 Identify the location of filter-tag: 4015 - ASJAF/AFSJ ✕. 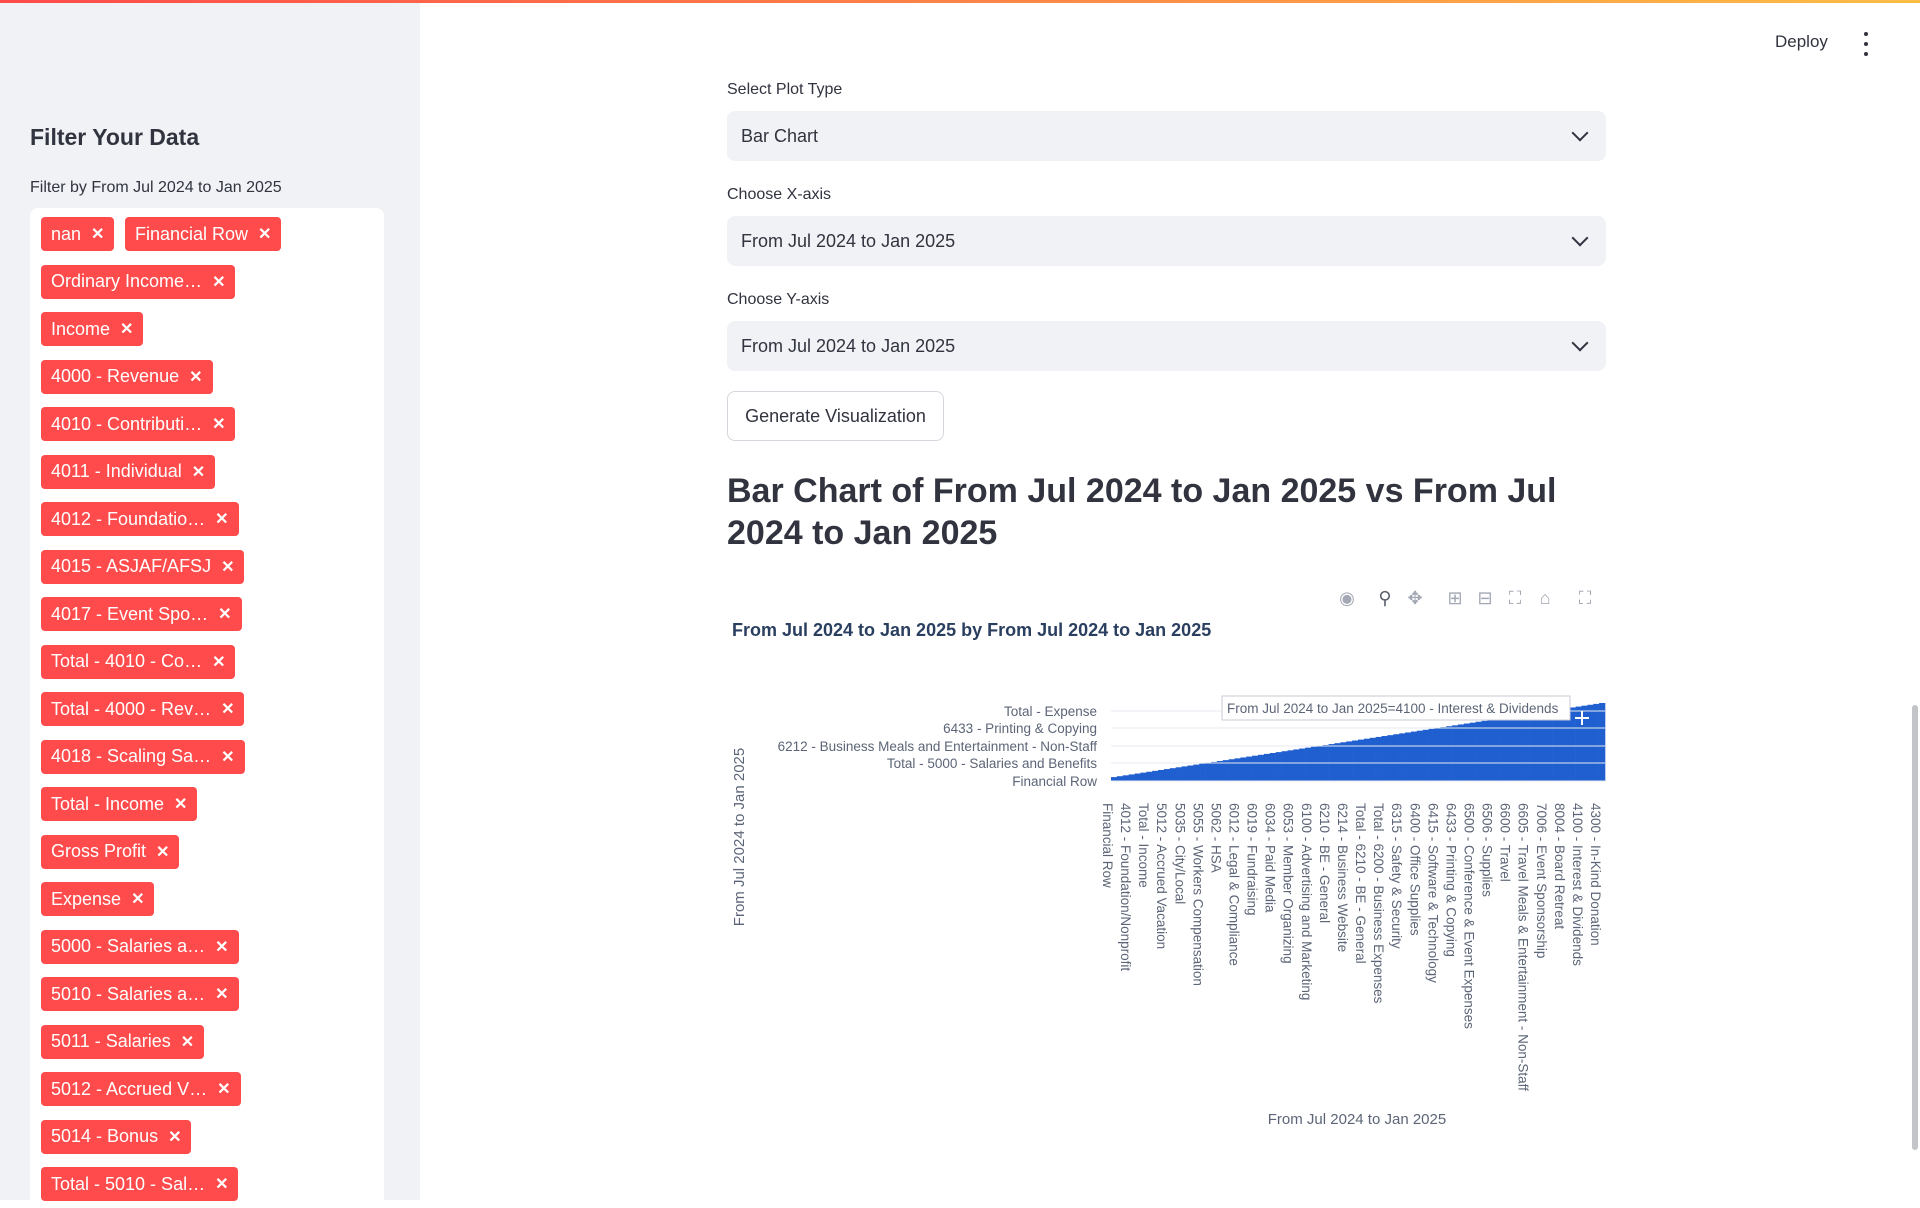
(143, 566).